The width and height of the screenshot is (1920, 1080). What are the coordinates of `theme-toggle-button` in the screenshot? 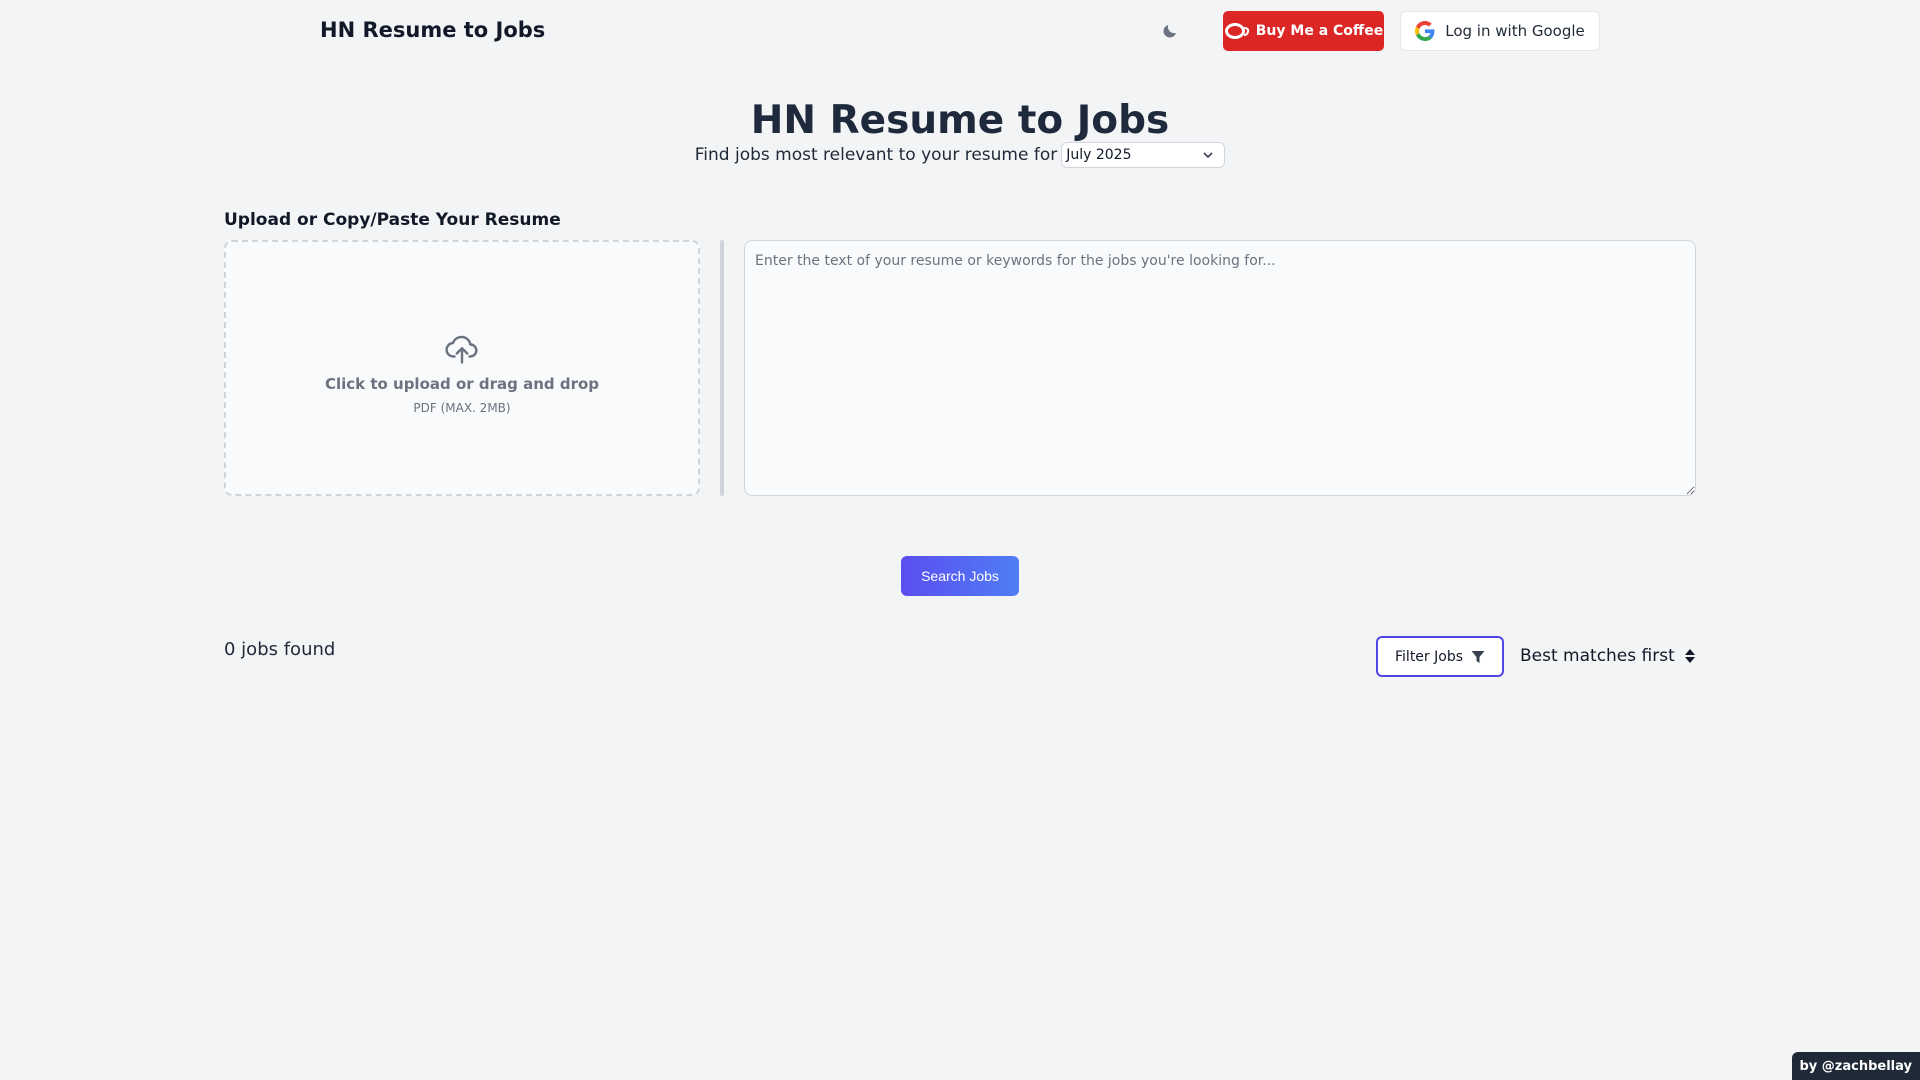 It's located at (1170, 31).